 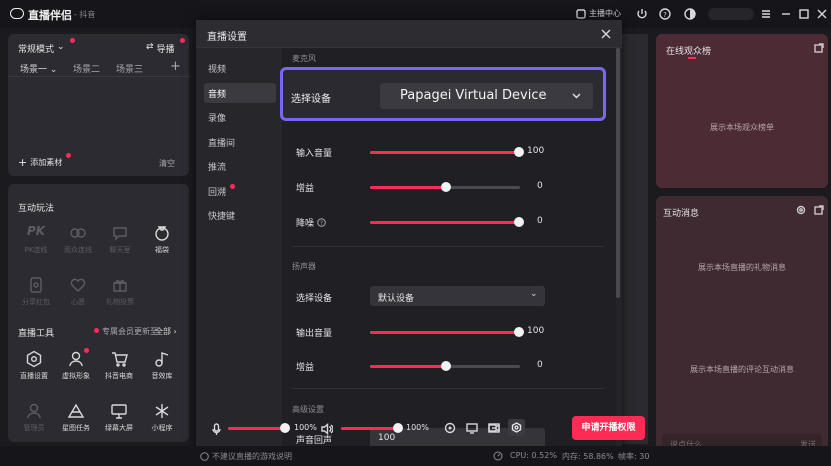 I want to click on tool-green-screen: 绿幕大屏, so click(x=119, y=417).